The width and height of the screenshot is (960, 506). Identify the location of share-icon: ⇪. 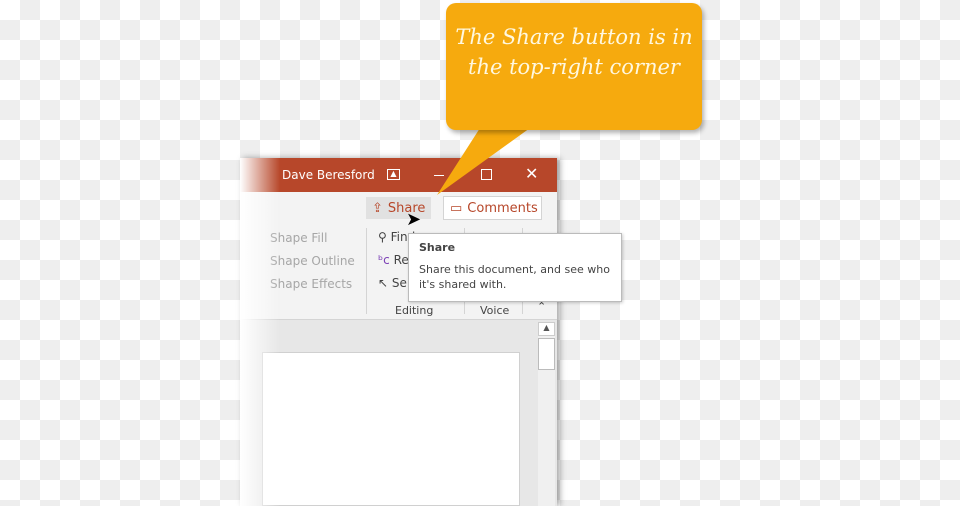
(377, 208).